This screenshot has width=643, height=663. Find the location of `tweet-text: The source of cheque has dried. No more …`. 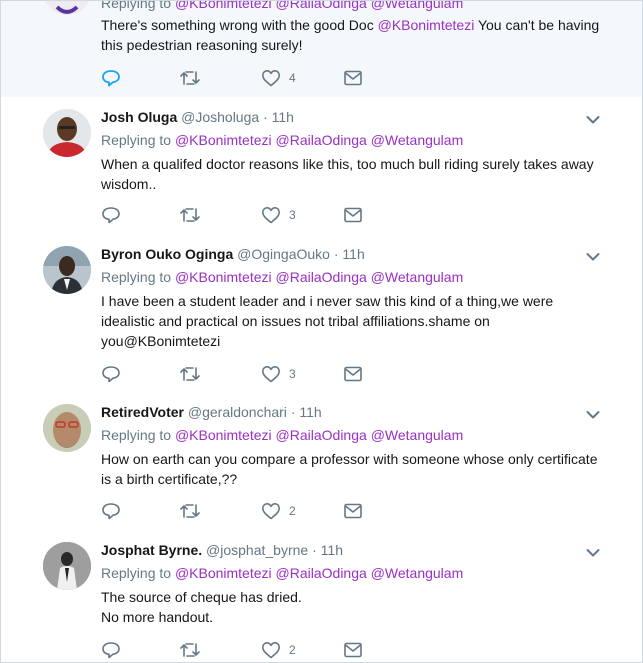

tweet-text: The source of cheque has dried. No more … is located at coordinates (351, 607).